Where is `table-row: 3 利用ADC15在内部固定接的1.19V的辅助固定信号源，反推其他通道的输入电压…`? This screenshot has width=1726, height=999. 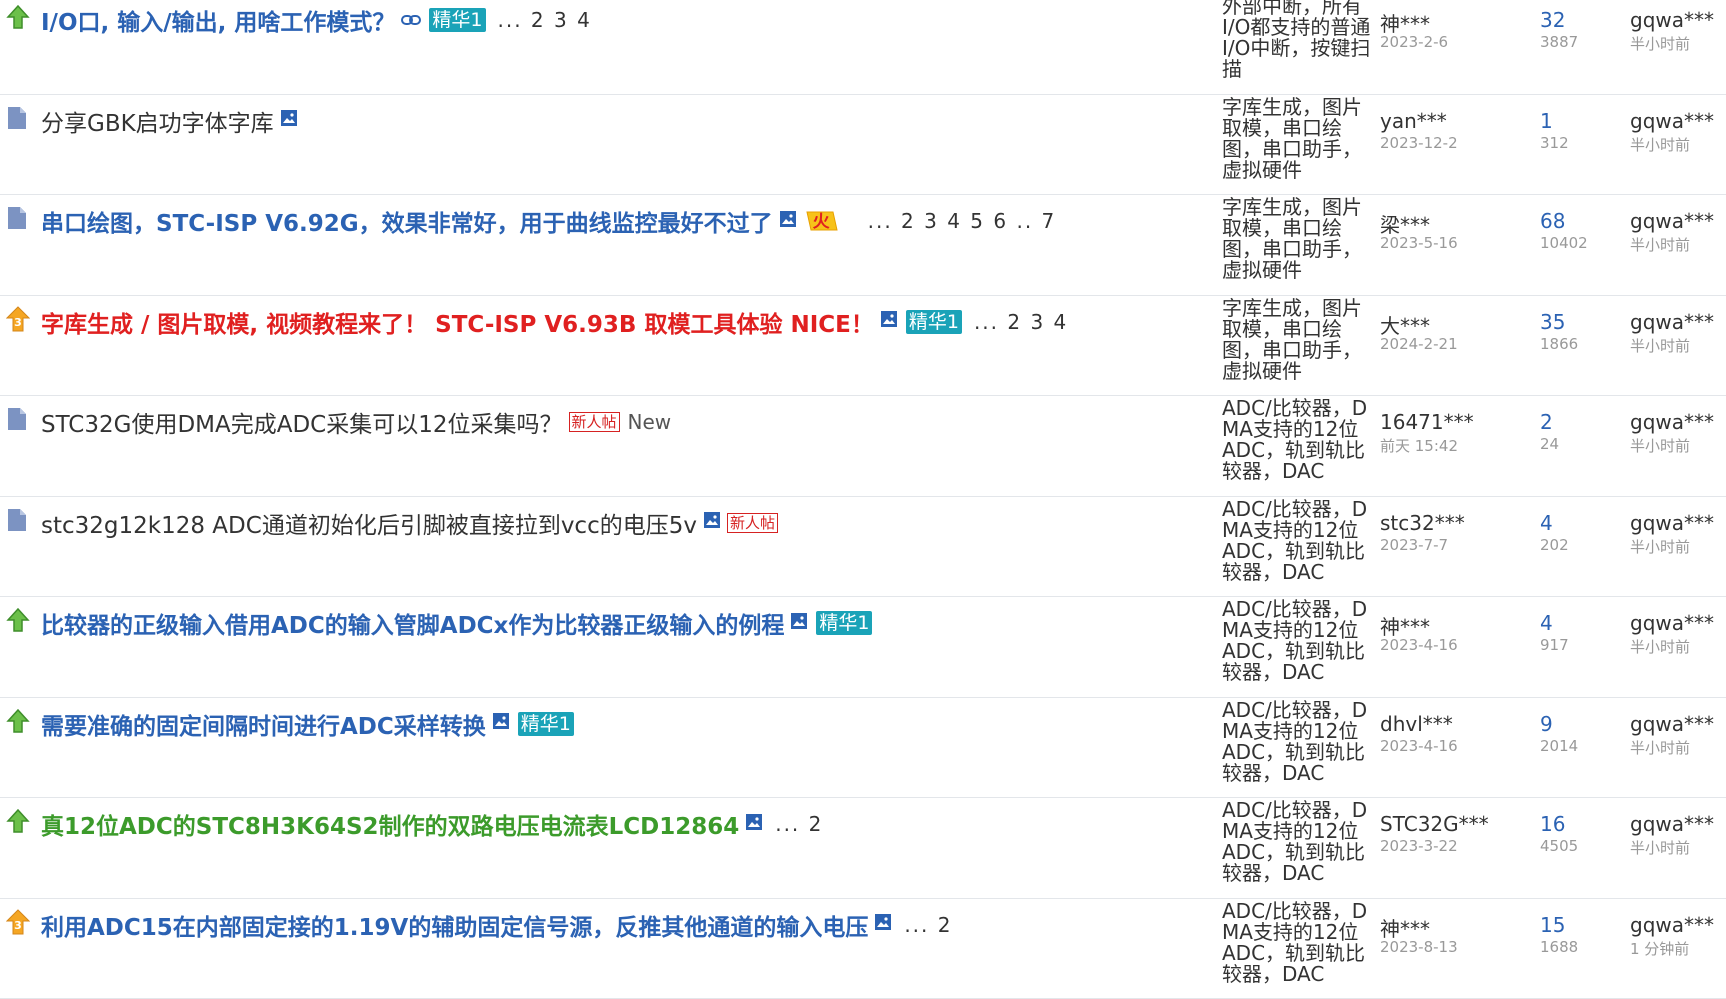
table-row: 3 利用ADC15在内部固定接的1.19V的辅助固定信号源，反推其他通道的输入电压… is located at coordinates (863, 949).